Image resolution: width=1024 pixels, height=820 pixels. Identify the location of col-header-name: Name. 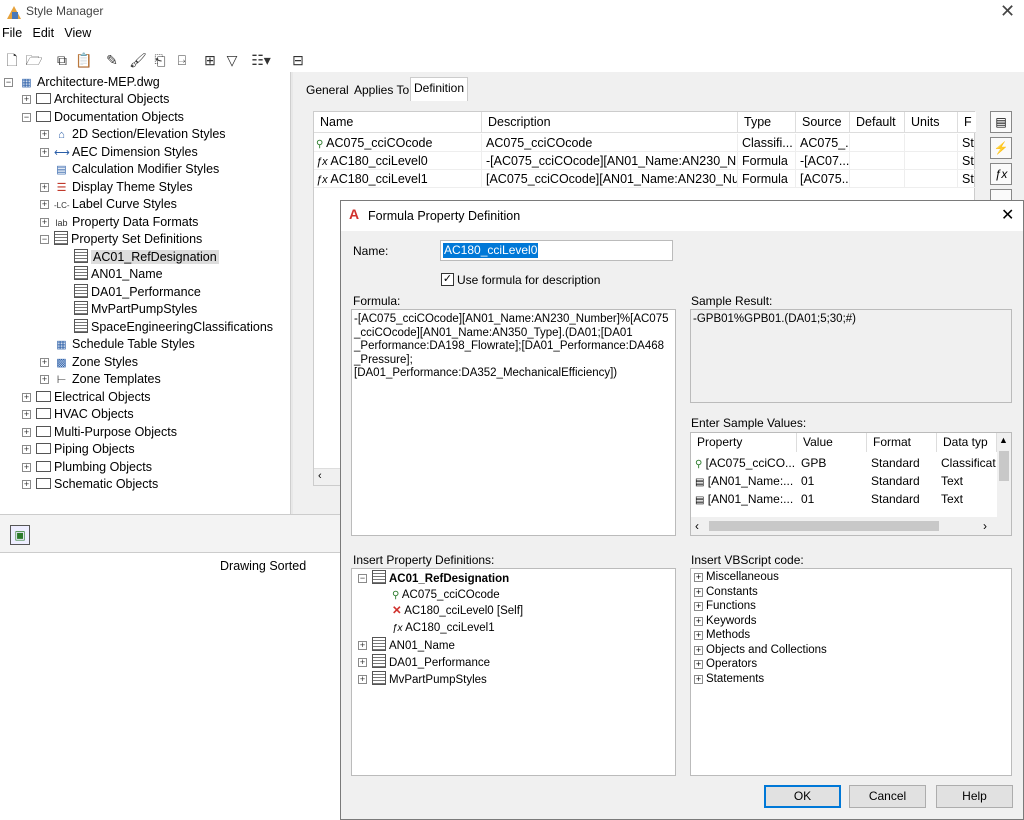
(398, 122).